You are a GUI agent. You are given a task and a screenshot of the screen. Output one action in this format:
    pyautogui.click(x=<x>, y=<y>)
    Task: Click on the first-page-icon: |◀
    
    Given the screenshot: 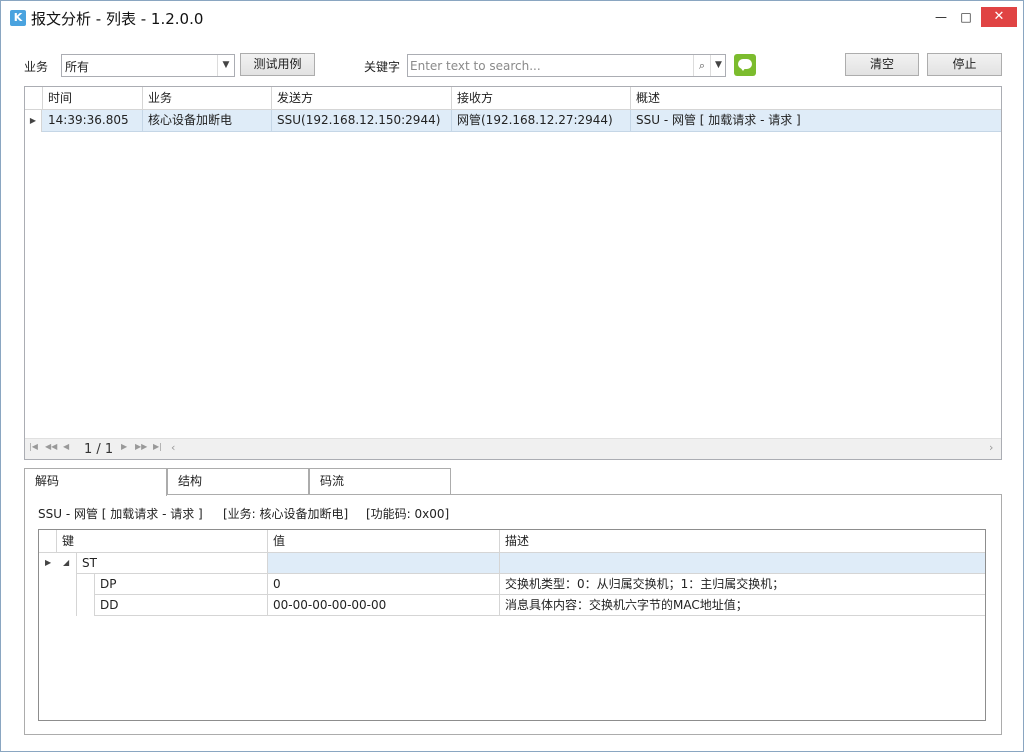 What is the action you would take?
    pyautogui.click(x=33, y=446)
    